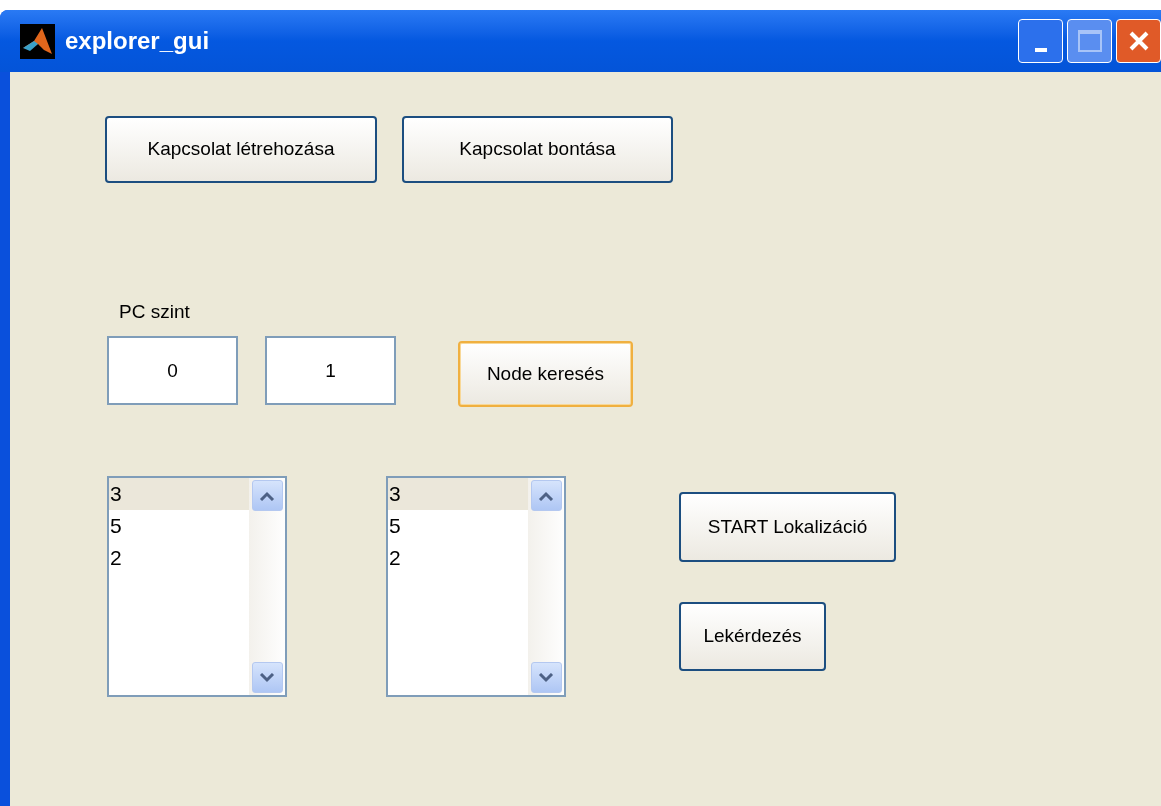 The image size is (1161, 806). Describe the element at coordinates (752, 636) in the screenshot. I see `push-button: Lekérdezés` at that location.